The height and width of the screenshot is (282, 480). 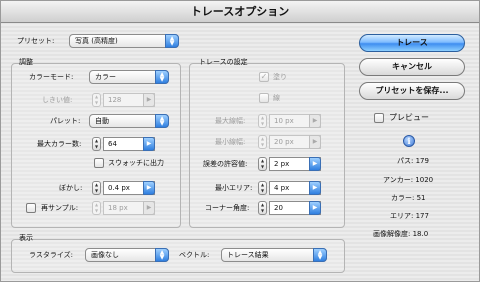 What do you see at coordinates (124, 41) in the screenshot?
I see `preset-popup: 写真 (高精度) ▲ ▼` at bounding box center [124, 41].